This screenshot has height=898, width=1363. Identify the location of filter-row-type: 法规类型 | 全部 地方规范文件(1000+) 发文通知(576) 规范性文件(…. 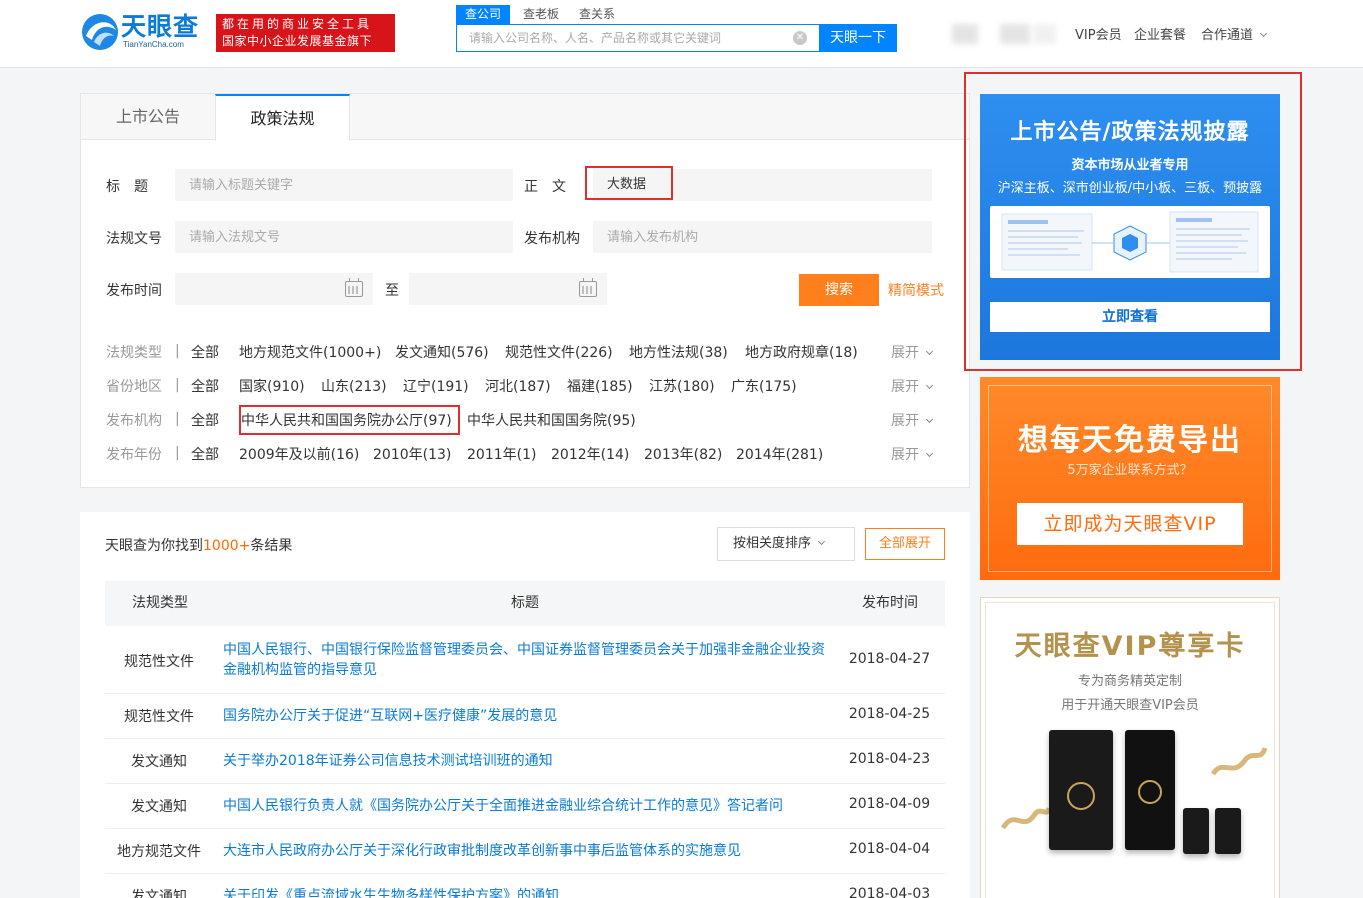
(526, 352).